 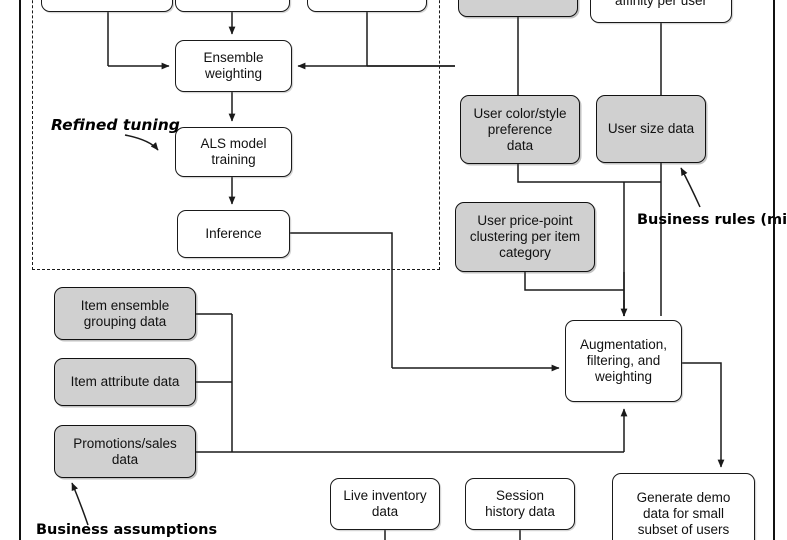 I want to click on node-label-line-2: grouping data, so click(x=125, y=321).